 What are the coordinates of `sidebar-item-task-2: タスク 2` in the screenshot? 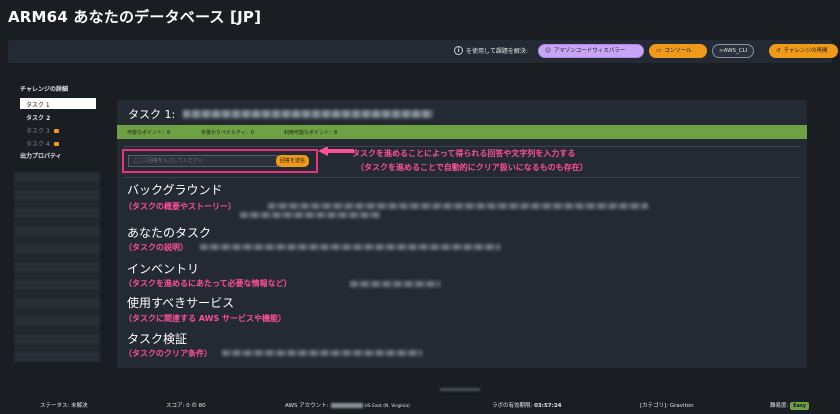 It's located at (60, 116).